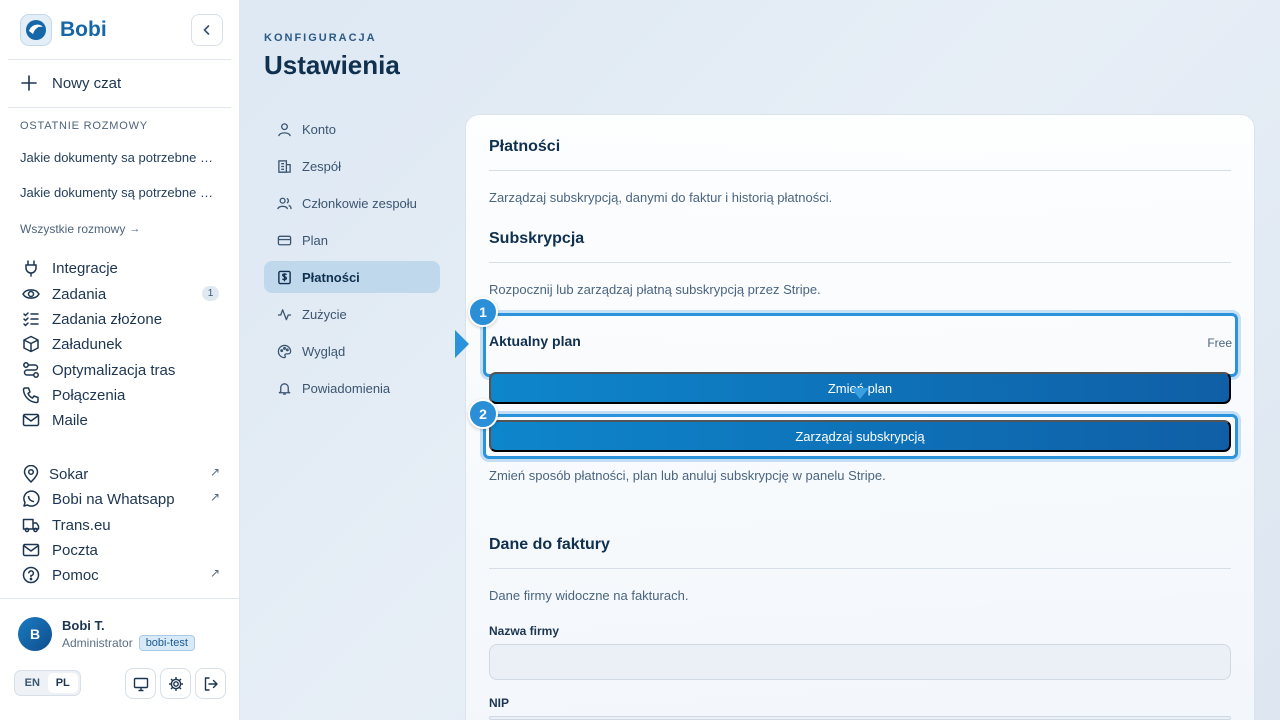 Image resolution: width=1280 pixels, height=720 pixels. I want to click on invoice-title: Dane do faktury, so click(549, 544).